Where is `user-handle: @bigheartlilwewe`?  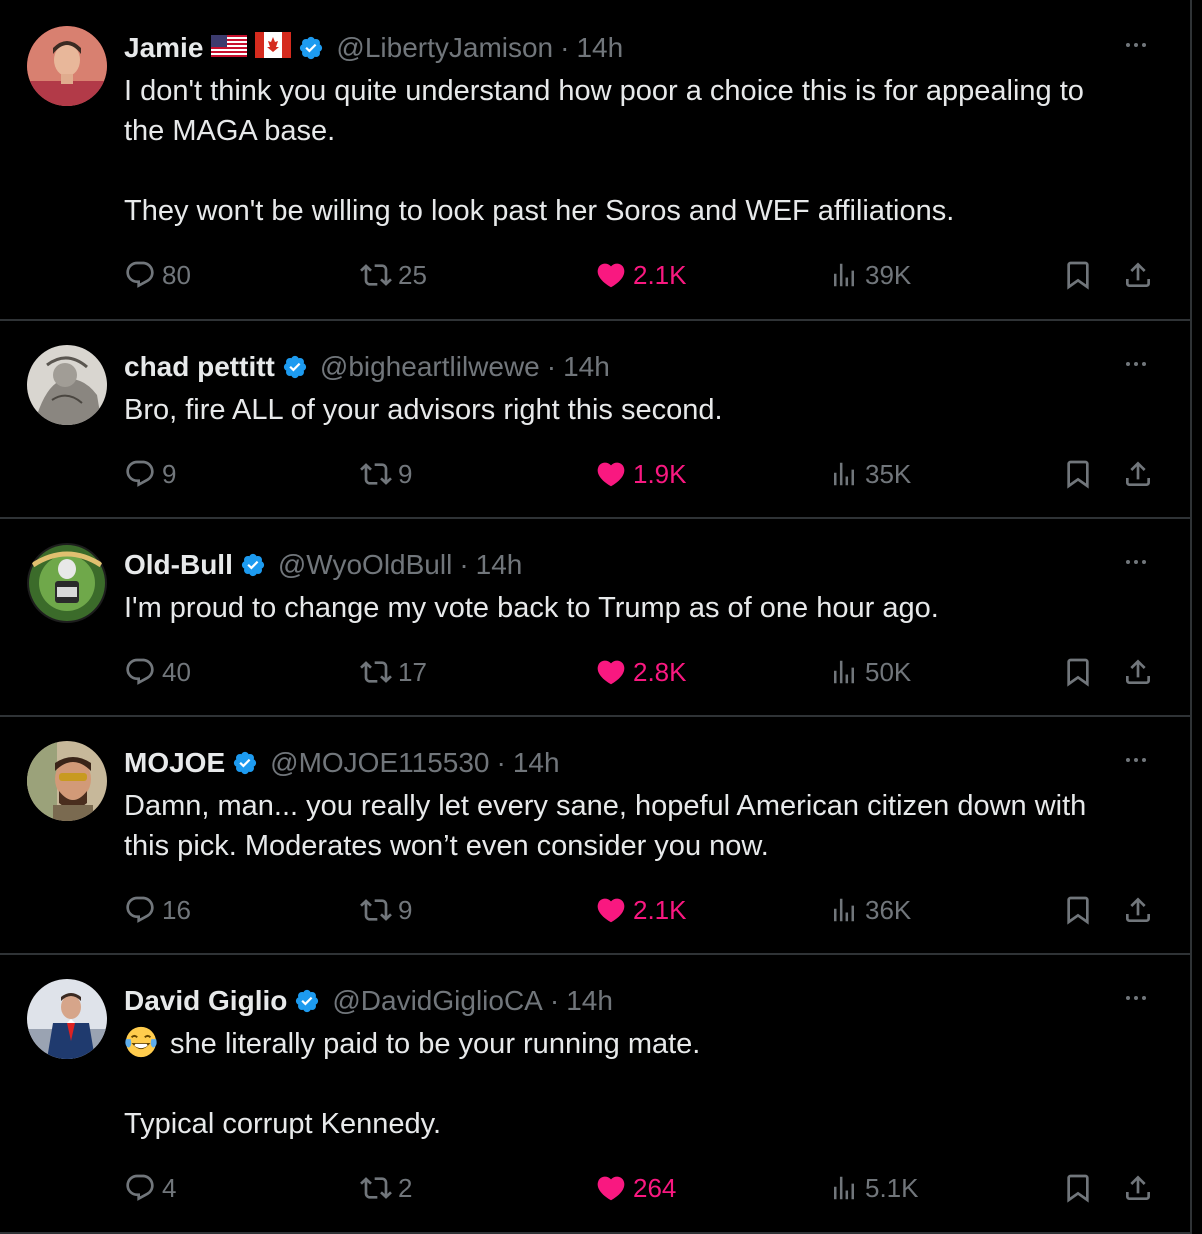
user-handle: @bigheartlilwewe is located at coordinates (430, 367).